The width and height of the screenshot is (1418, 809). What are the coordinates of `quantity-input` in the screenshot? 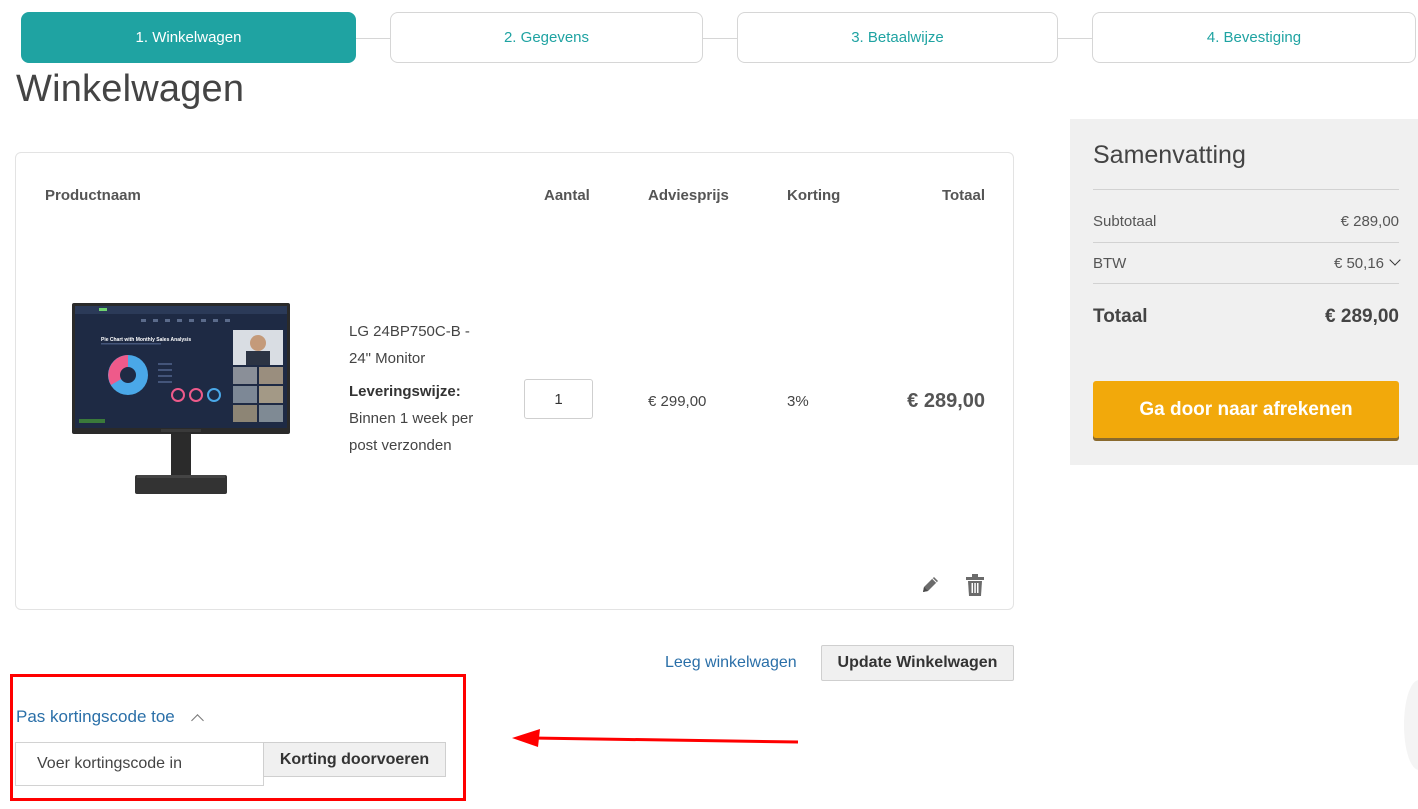 It's located at (558, 399).